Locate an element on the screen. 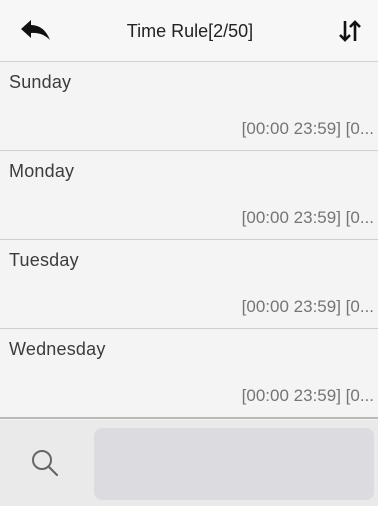 This screenshot has height=506, width=378. search-input is located at coordinates (234, 464).